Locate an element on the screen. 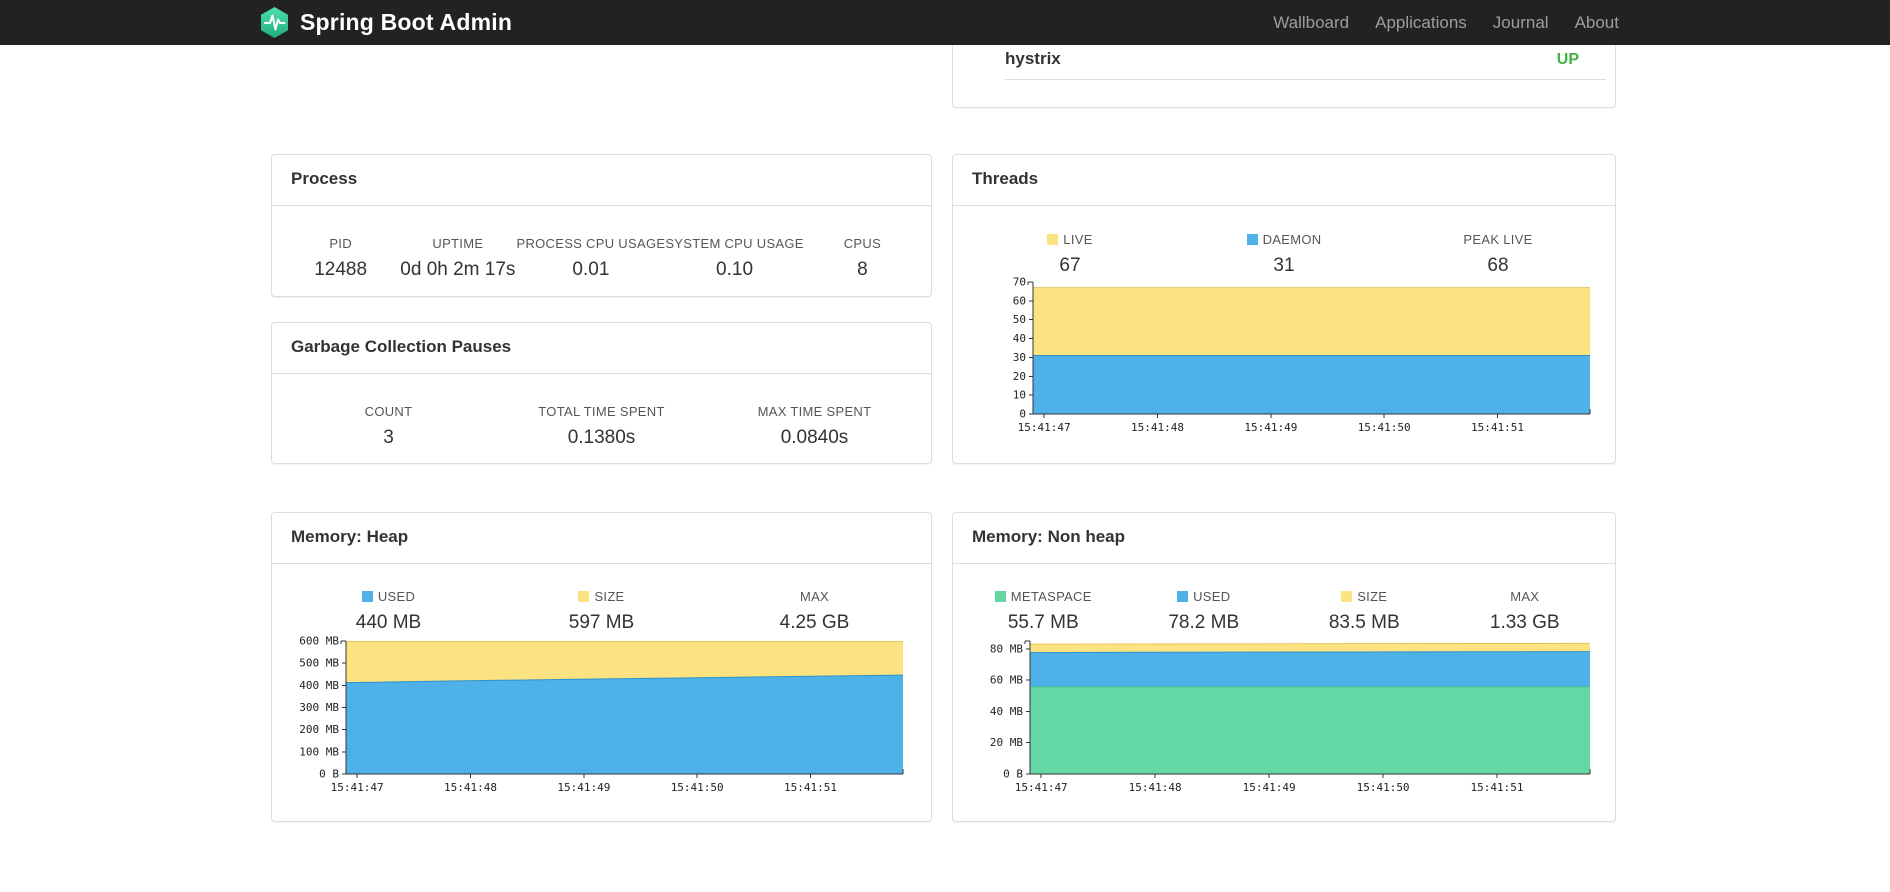  metric-nonheap-size: SIZE 83.5 MB is located at coordinates (1364, 611).